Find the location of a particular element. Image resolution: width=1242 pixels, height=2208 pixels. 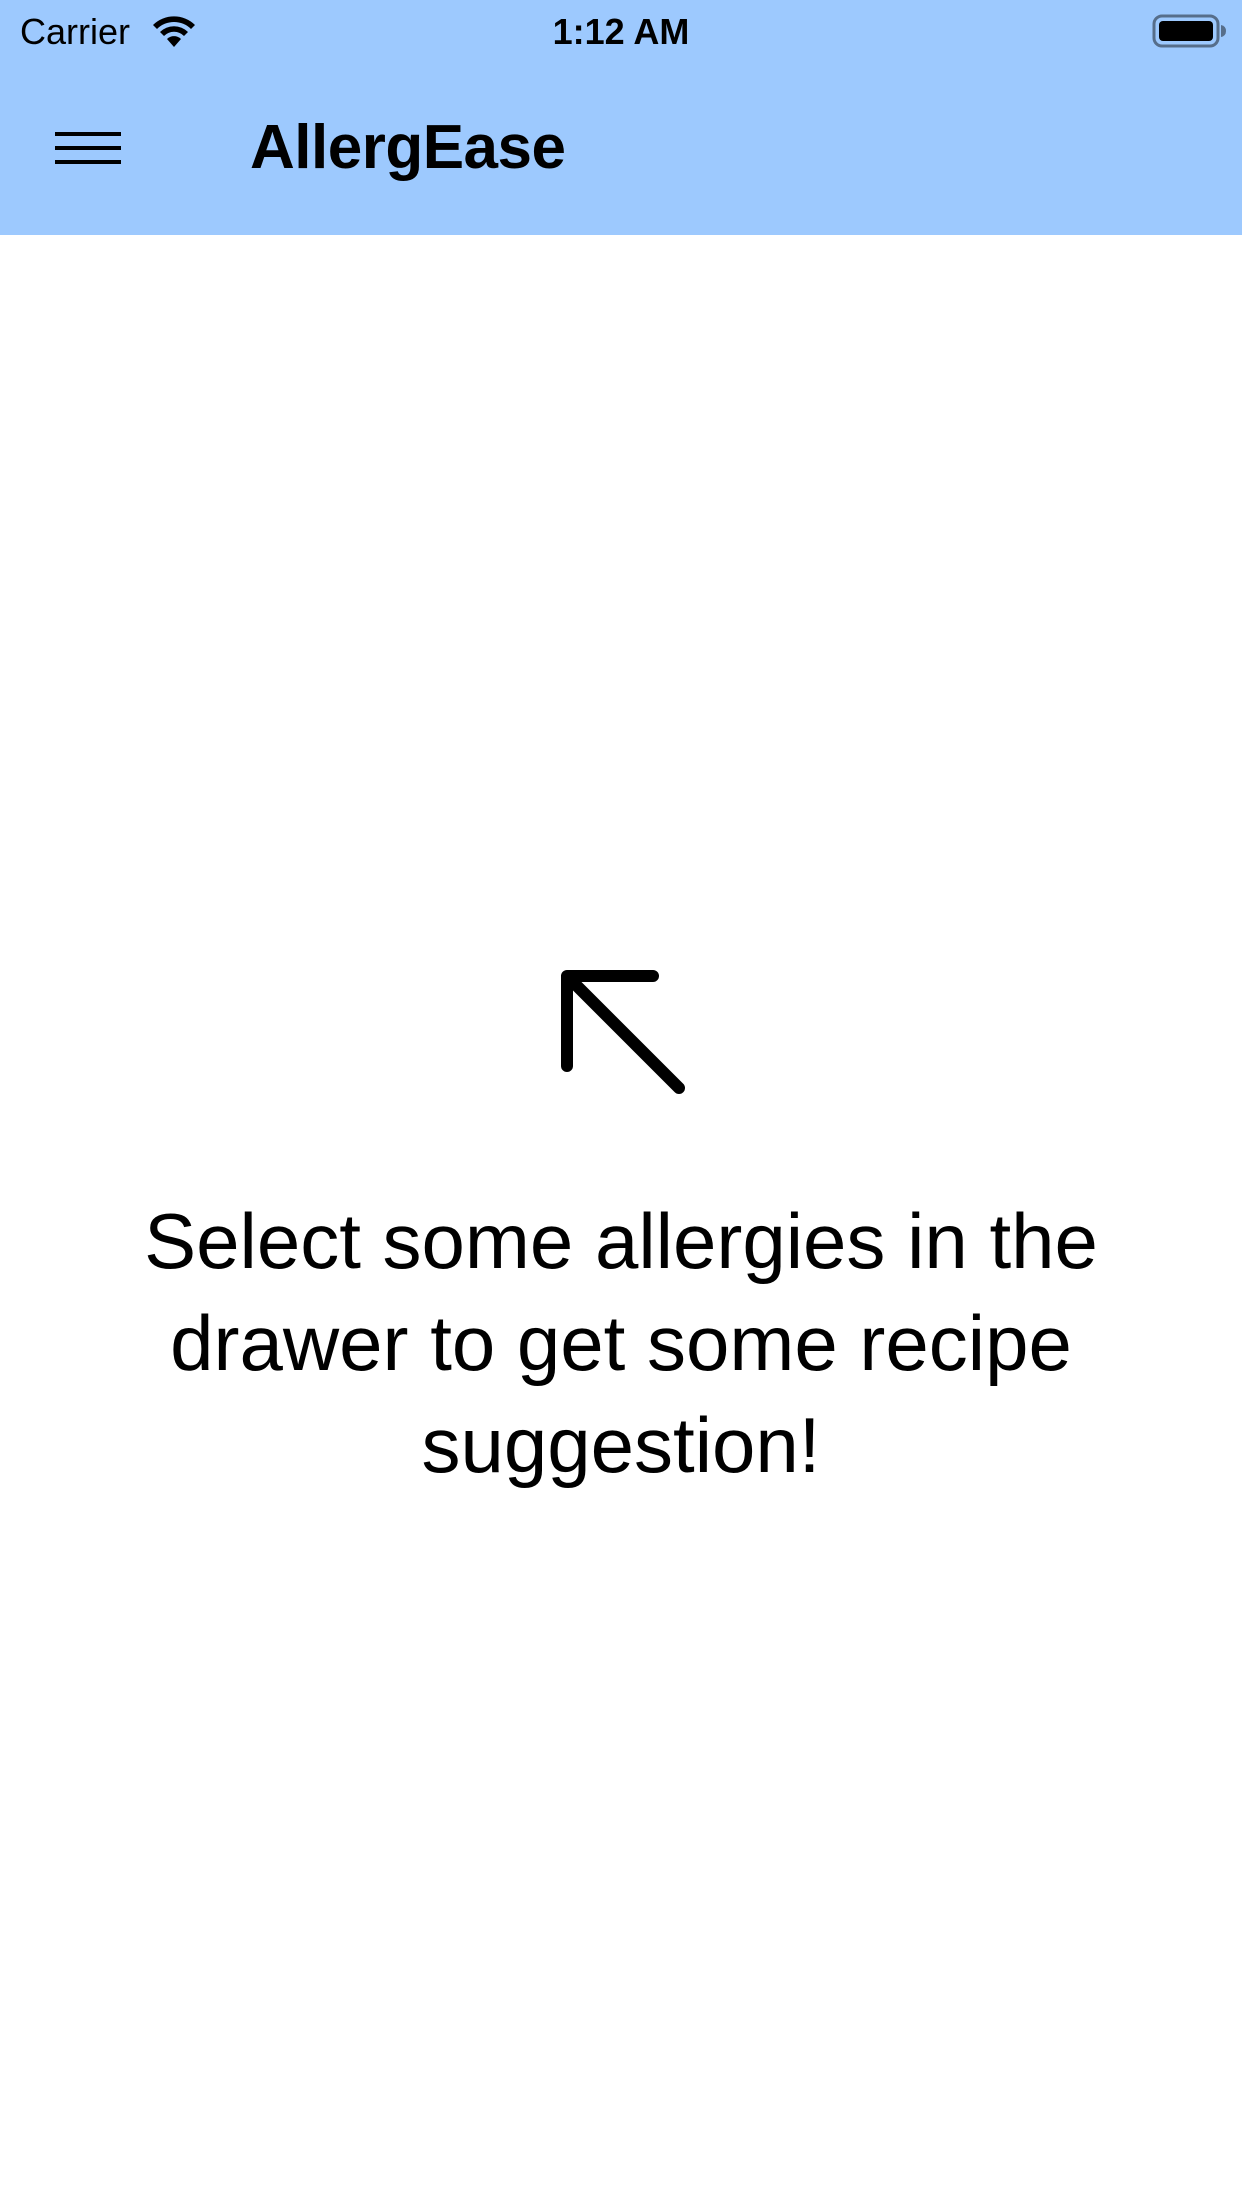

arrow-up-left-icon is located at coordinates (623, 1032).